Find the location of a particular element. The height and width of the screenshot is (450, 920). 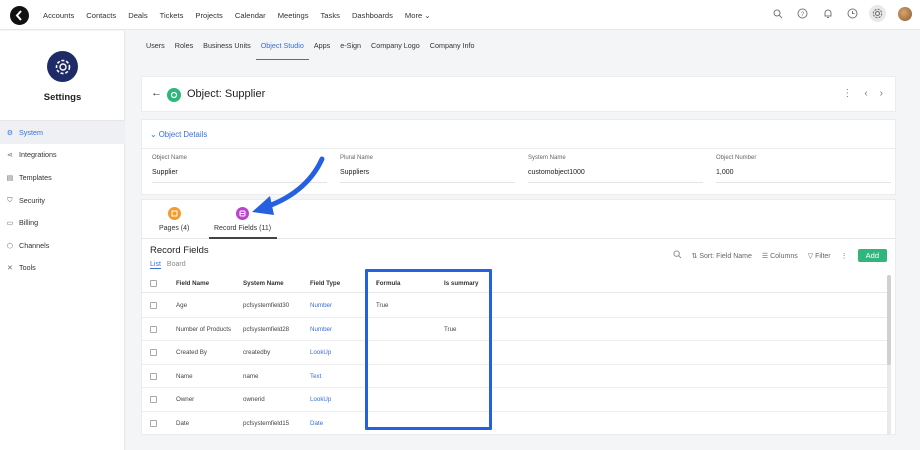

column-header-field-name: Field Name is located at coordinates (192, 284).